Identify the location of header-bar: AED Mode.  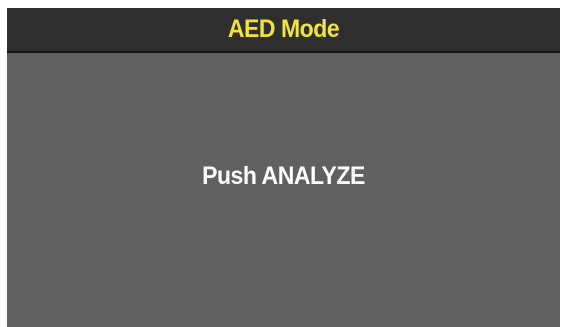
(283, 30).